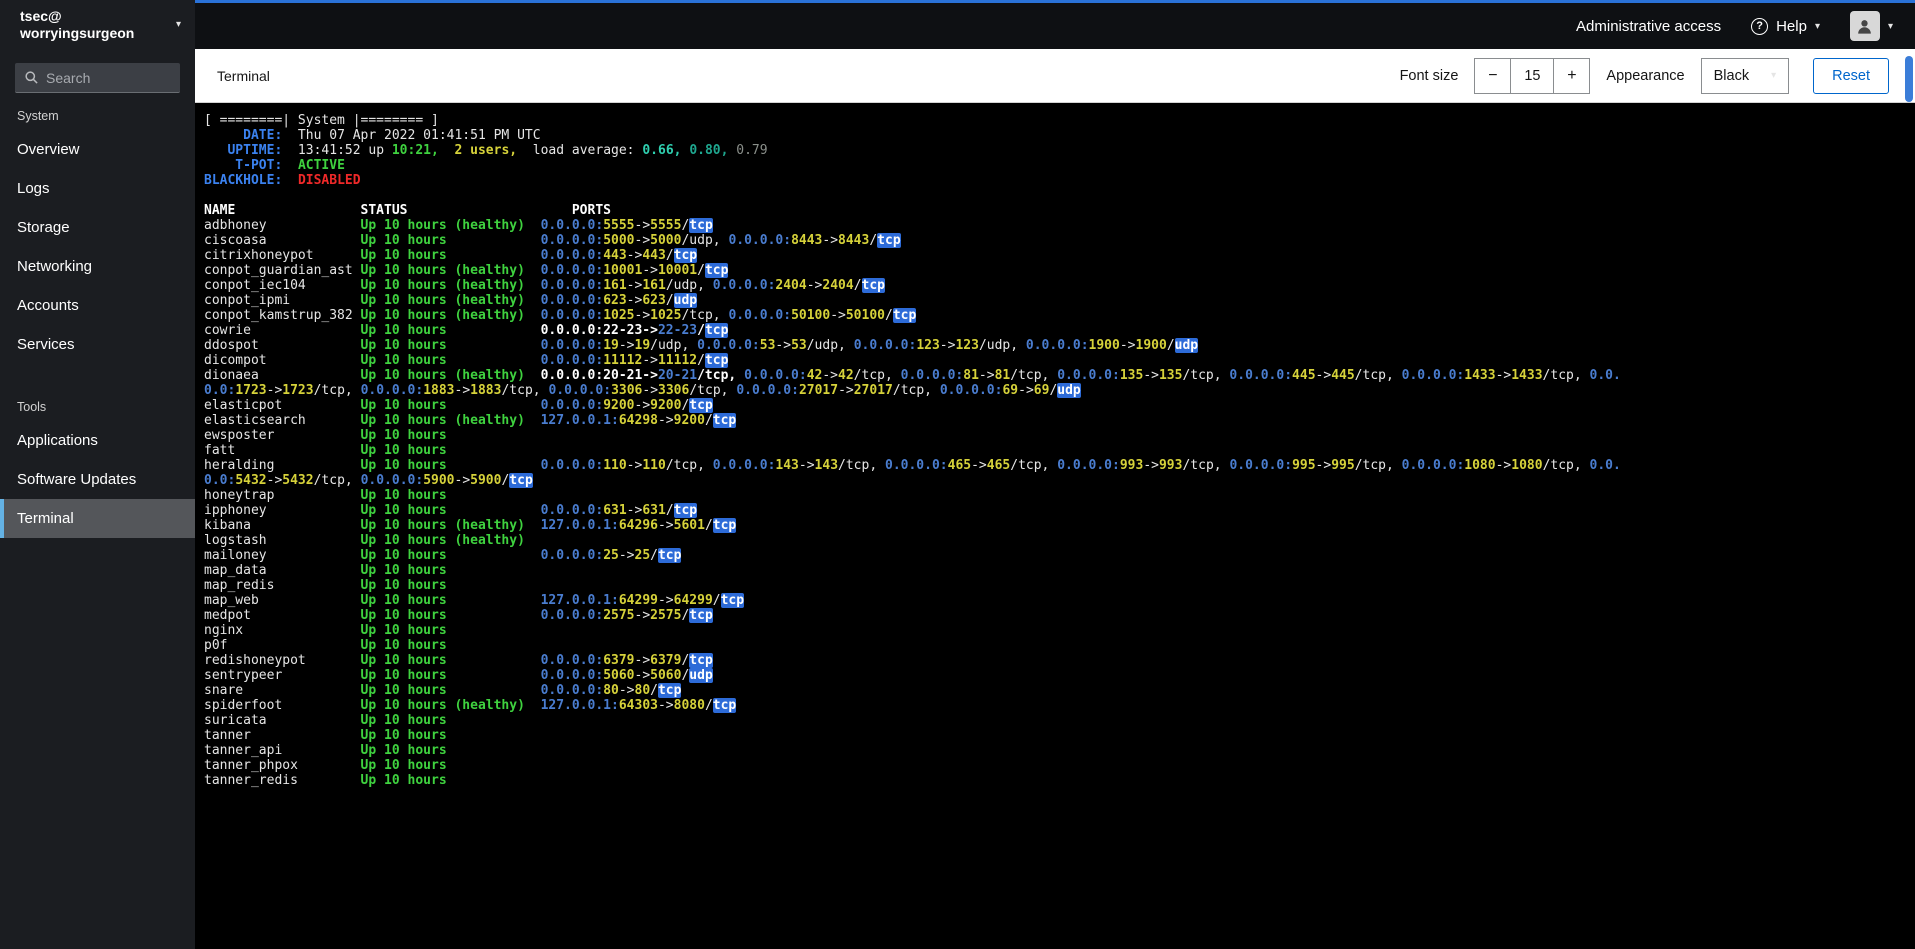 The width and height of the screenshot is (1915, 949). Describe the element at coordinates (97, 479) in the screenshot. I see `sidebar-item-software-updates: Software Updates` at that location.